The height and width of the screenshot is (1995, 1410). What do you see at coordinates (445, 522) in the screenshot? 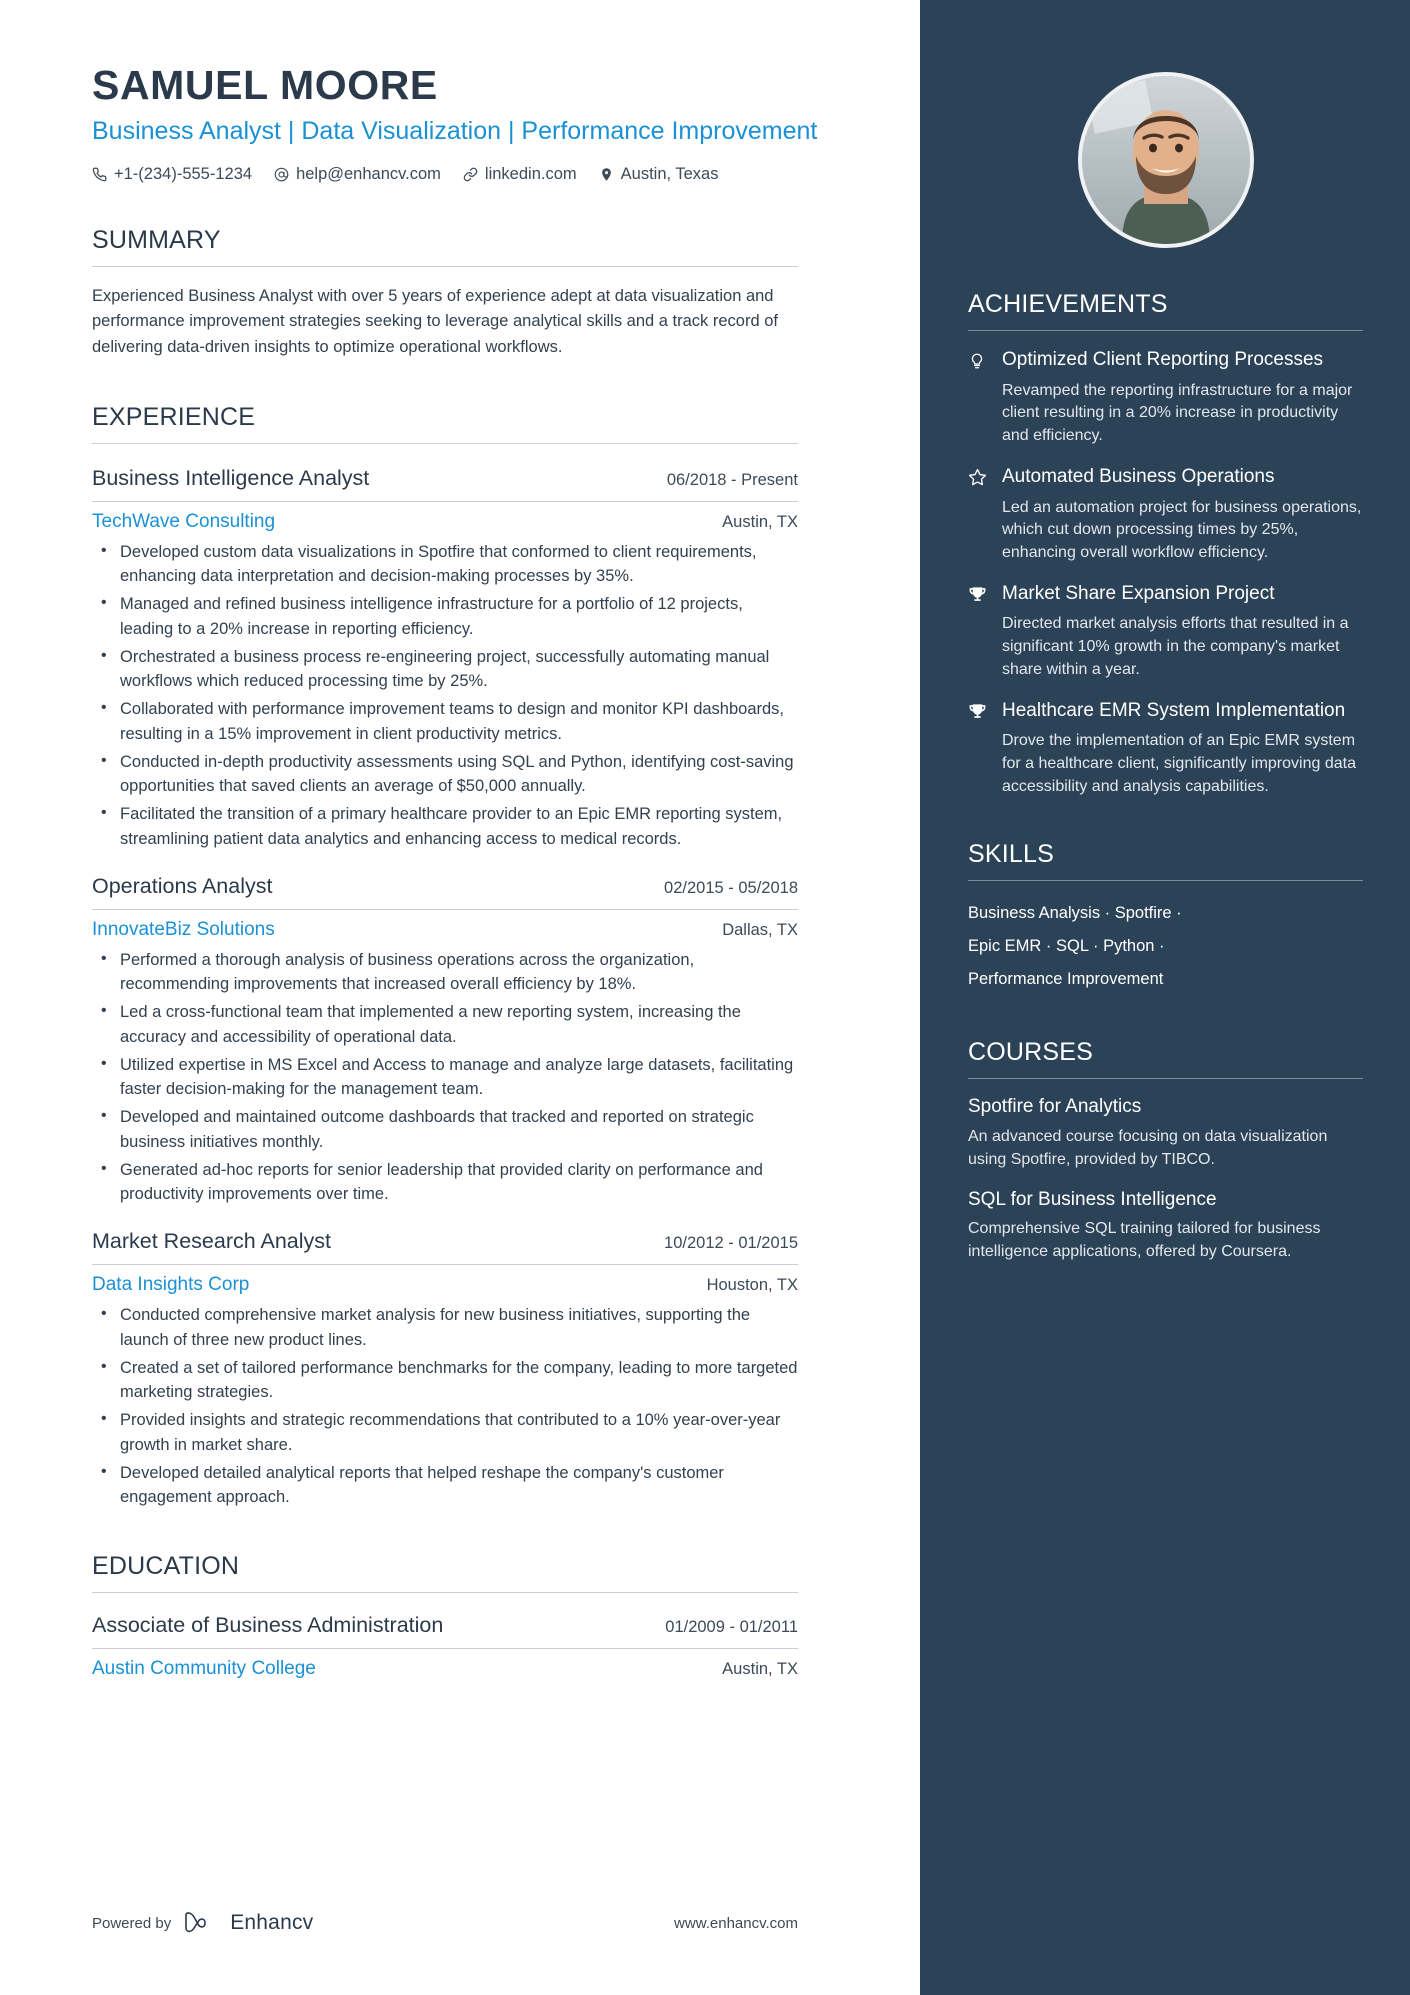
I see `job-subheader: TechWave Consulting Austin, TX` at bounding box center [445, 522].